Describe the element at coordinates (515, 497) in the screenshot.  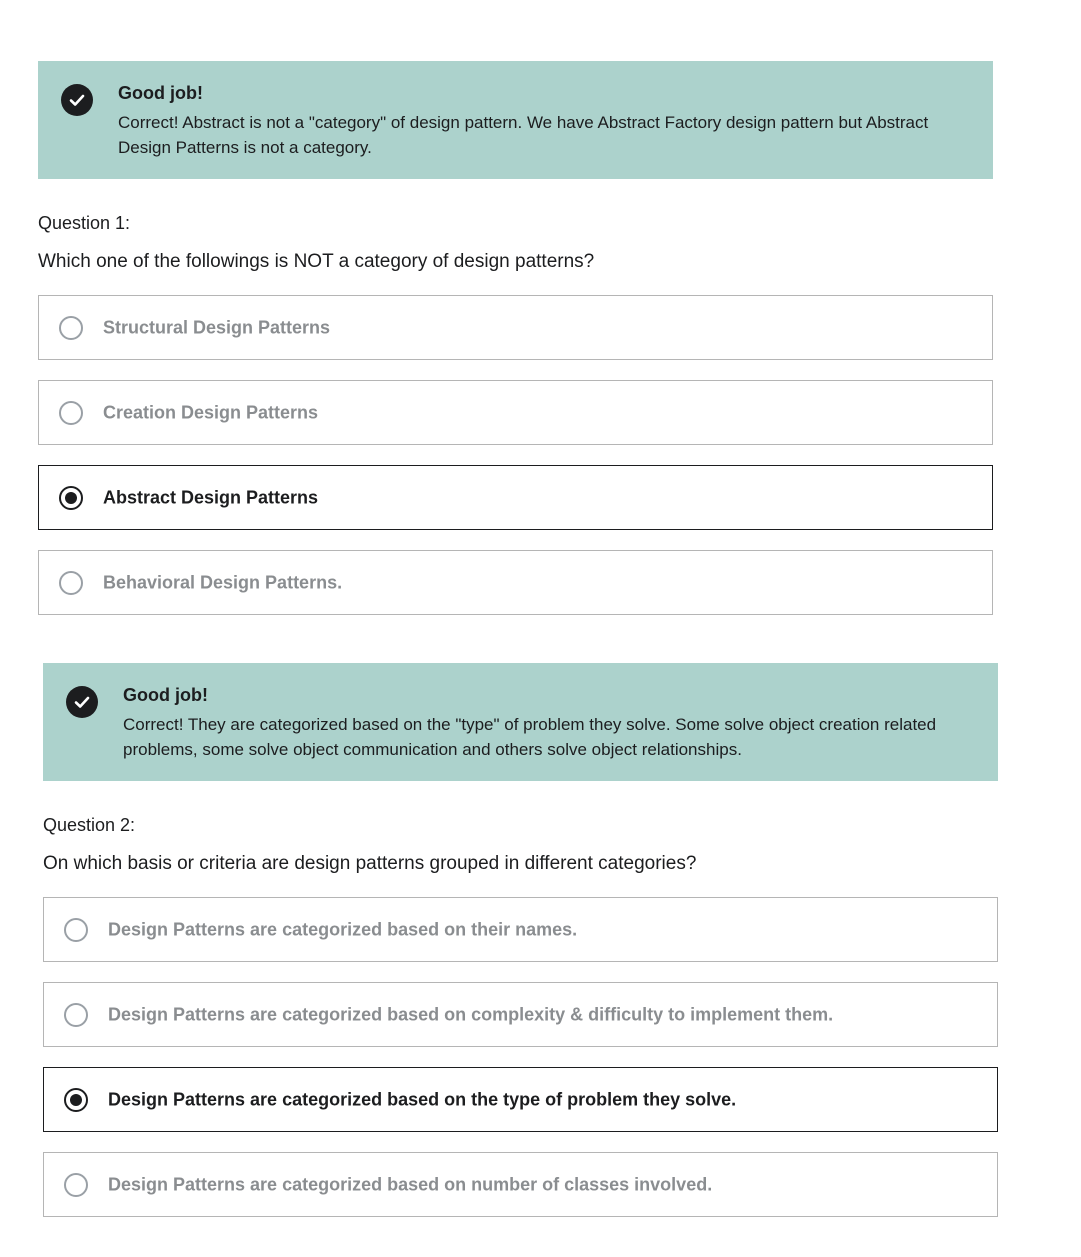
I see `answer-option-selected: Abstract Design Patterns` at that location.